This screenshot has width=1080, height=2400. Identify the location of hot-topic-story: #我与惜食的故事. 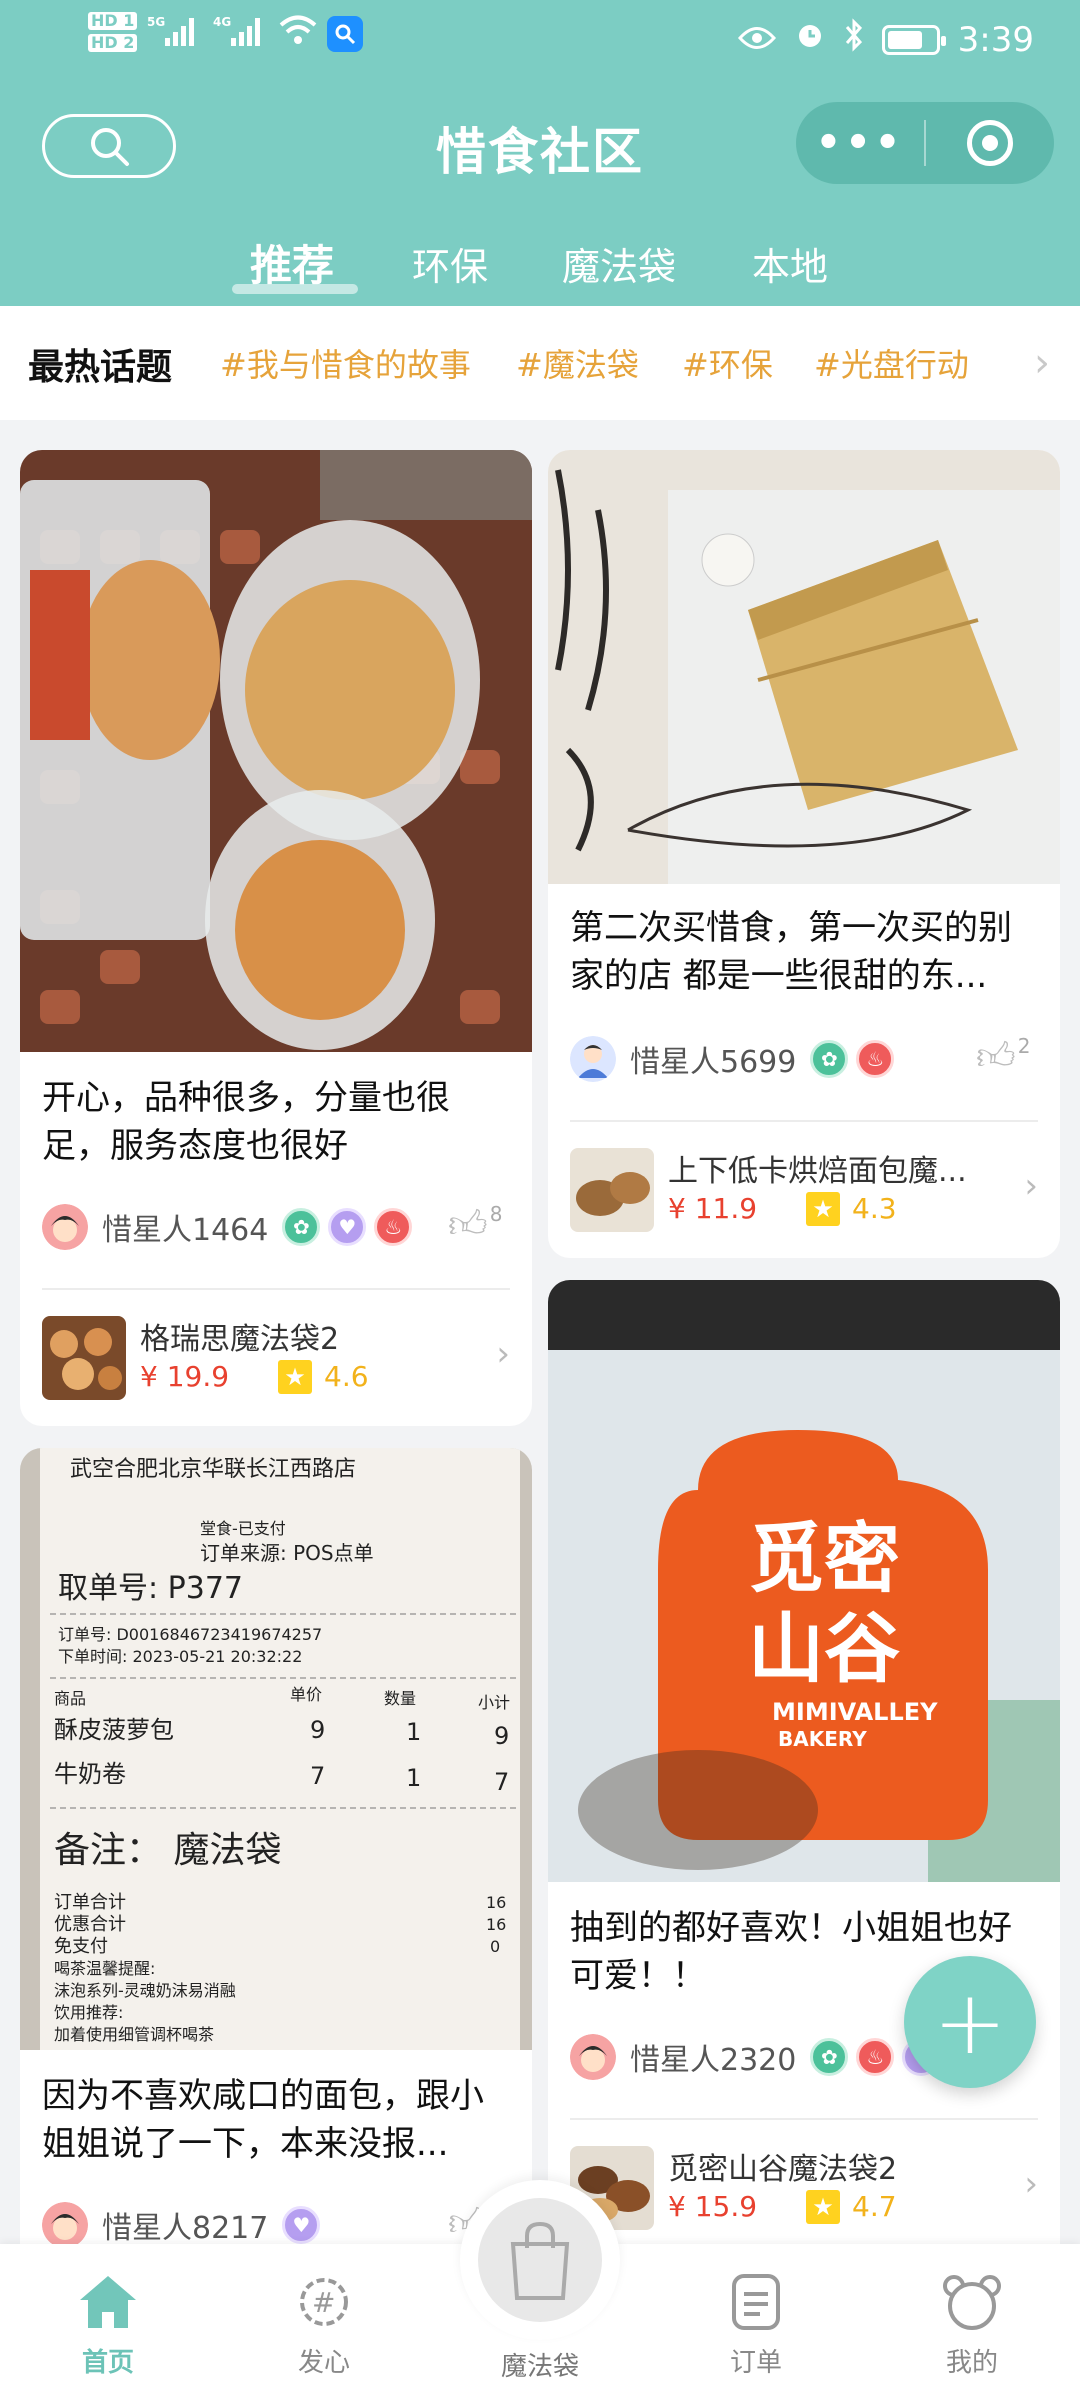
(345, 363).